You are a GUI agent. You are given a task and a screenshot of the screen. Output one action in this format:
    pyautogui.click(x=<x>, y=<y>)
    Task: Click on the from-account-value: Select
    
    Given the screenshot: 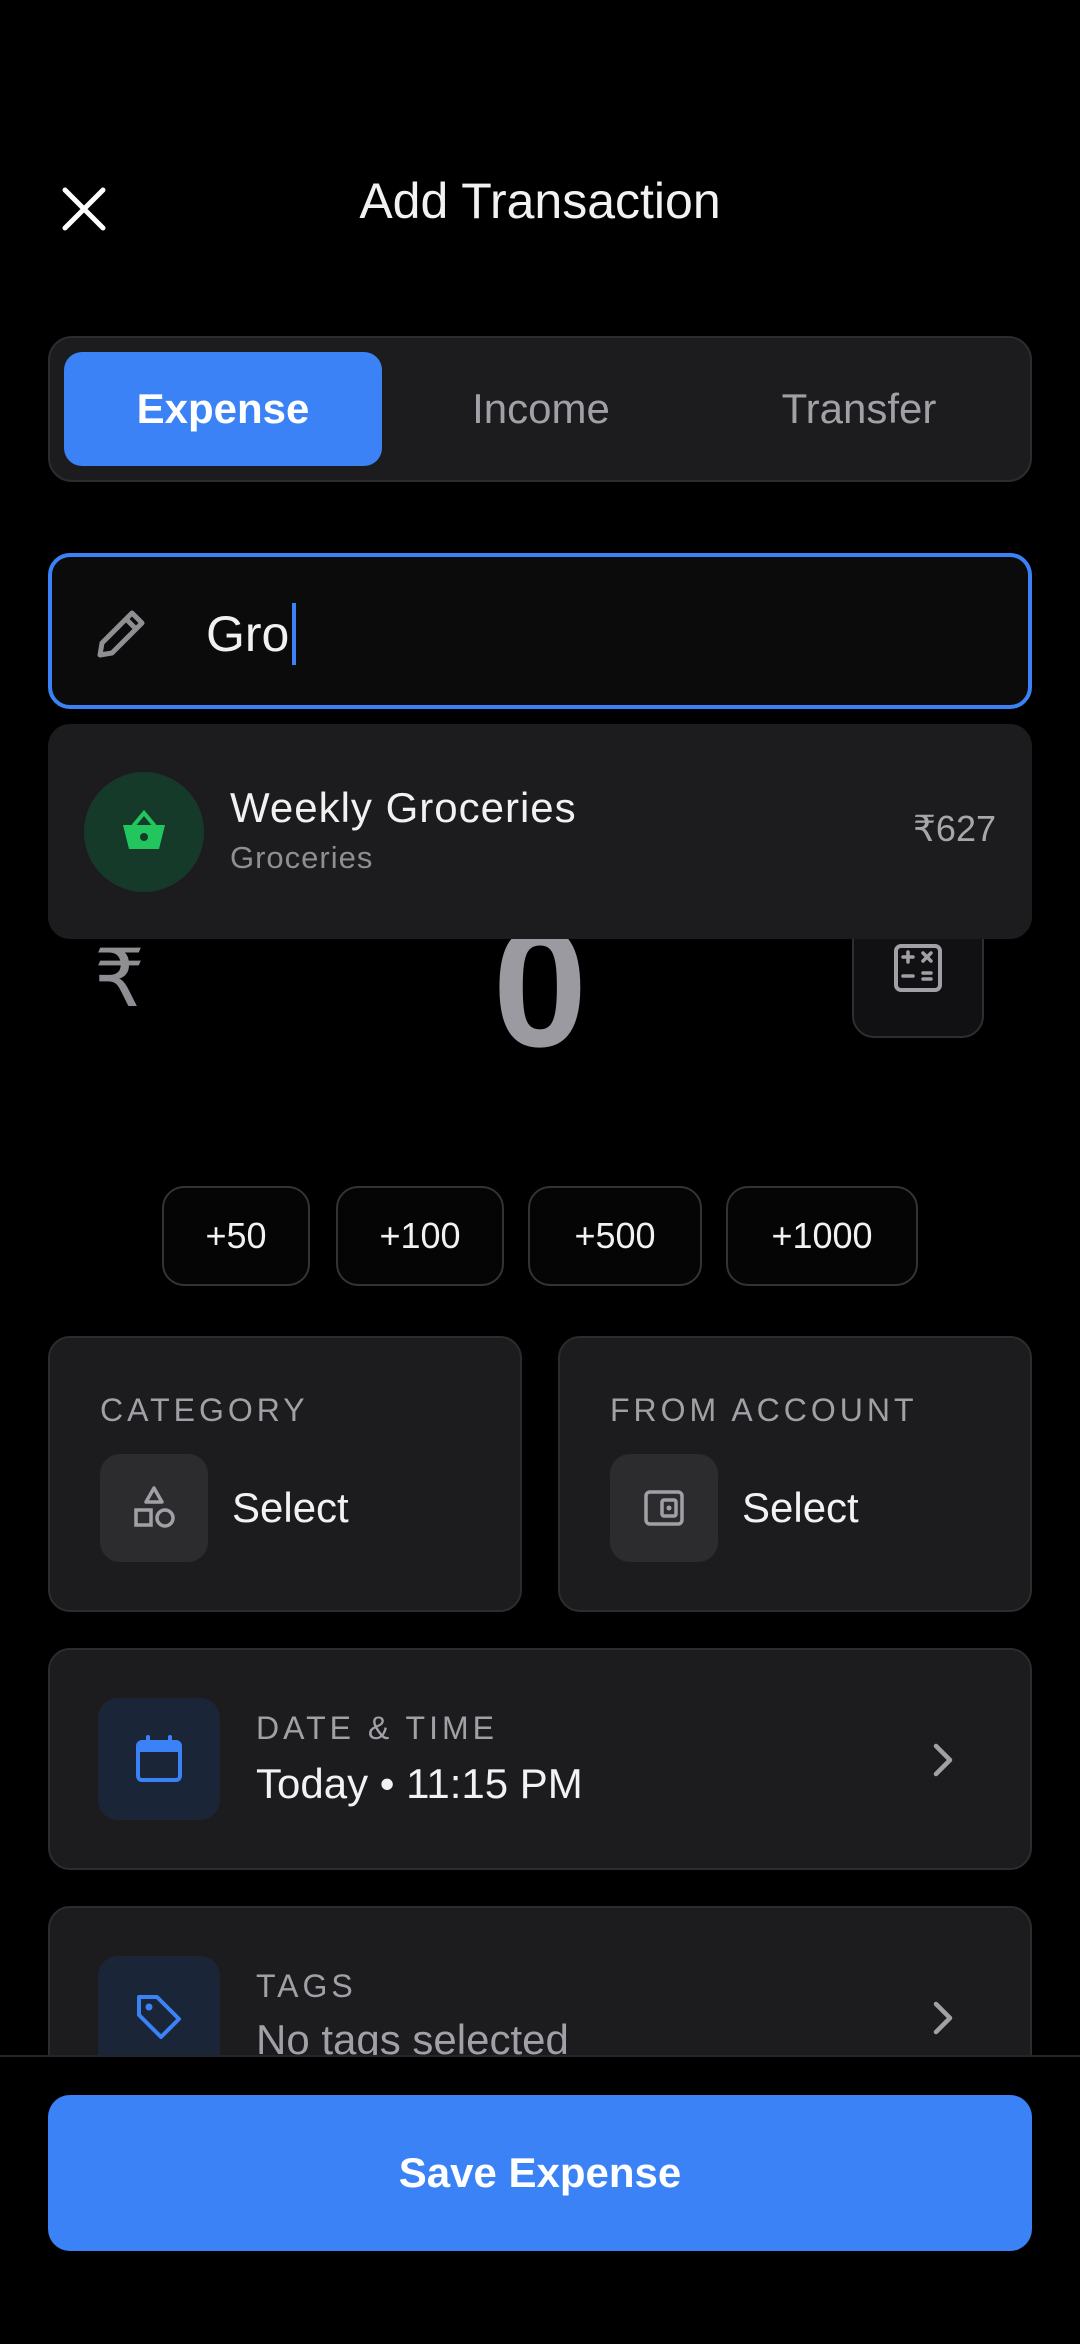 What is the action you would take?
    pyautogui.click(x=800, y=1507)
    